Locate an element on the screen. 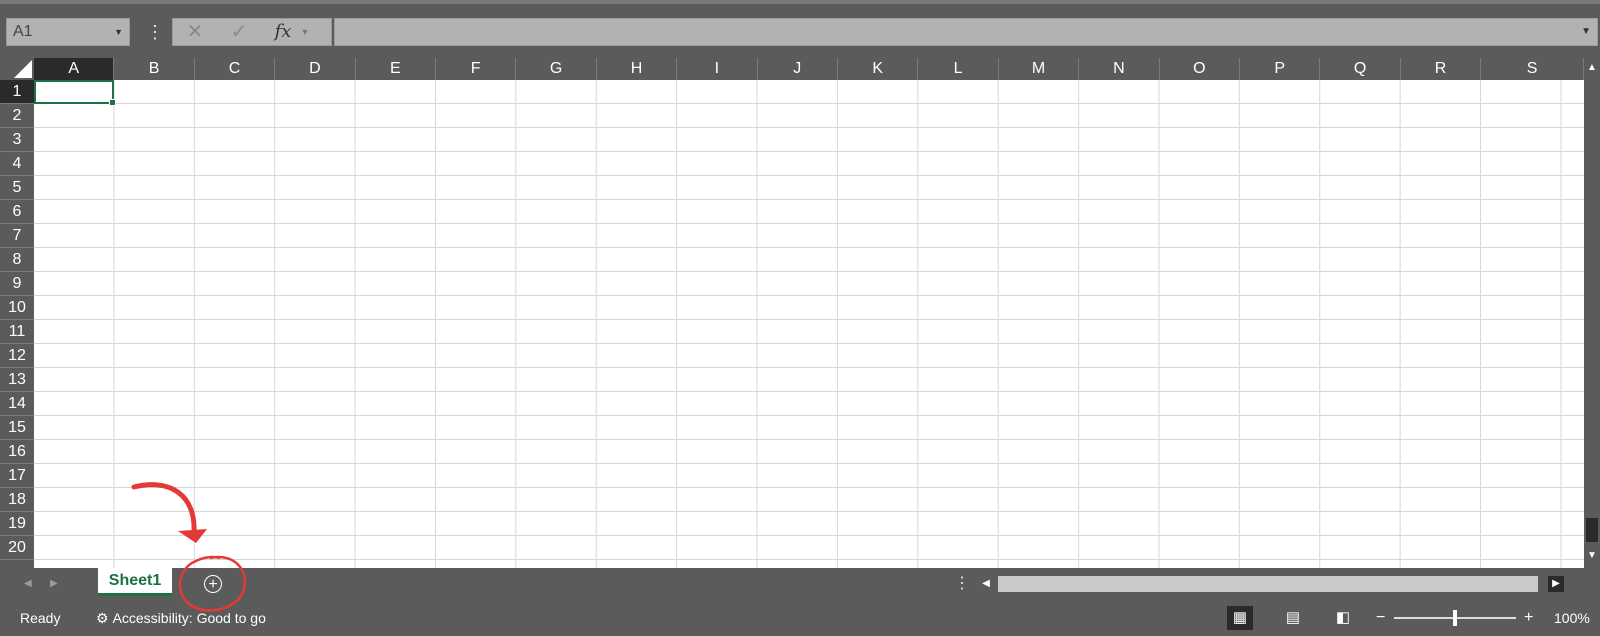 The image size is (1600, 636). column-header-e: E is located at coordinates (395, 69).